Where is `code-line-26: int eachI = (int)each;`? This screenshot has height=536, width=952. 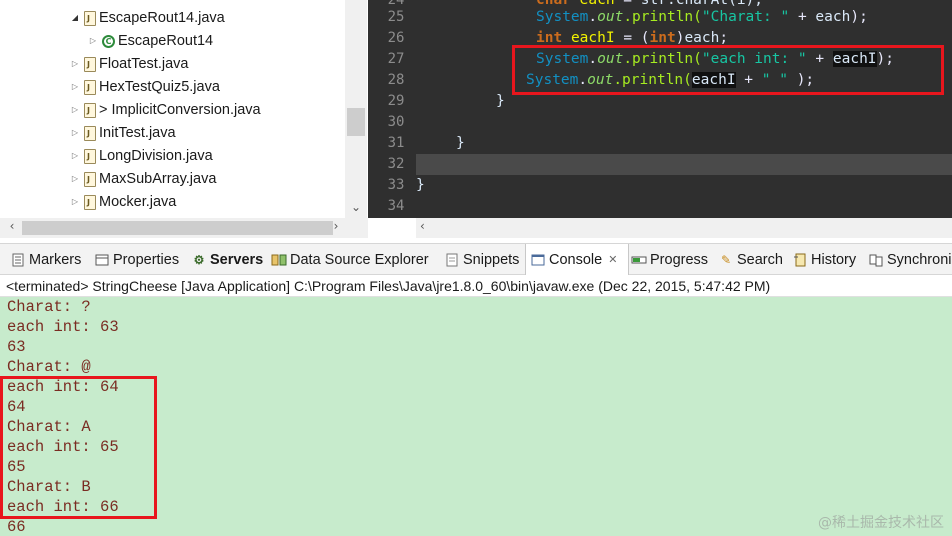 code-line-26: int eachI = (int)each; is located at coordinates (632, 38).